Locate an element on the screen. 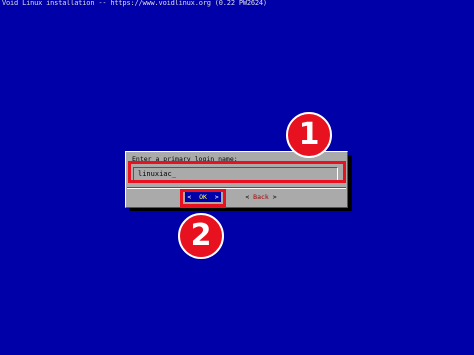  highlight-ok-box is located at coordinates (203, 198).